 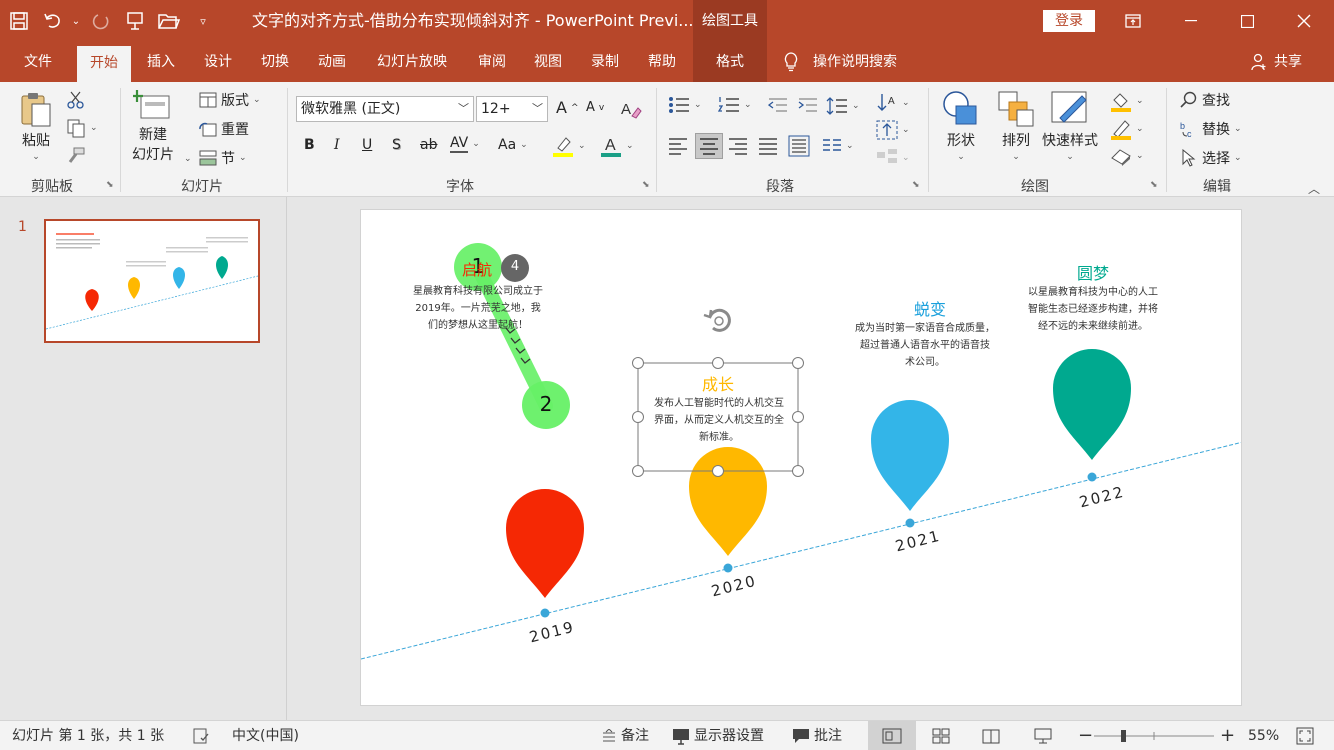 What do you see at coordinates (478, 308) in the screenshot?
I see `milestone-desc-2019: 星晨教育科技有限公司成立于 2019年。一片荒芜之地，我 们的梦想从这里起航！` at bounding box center [478, 308].